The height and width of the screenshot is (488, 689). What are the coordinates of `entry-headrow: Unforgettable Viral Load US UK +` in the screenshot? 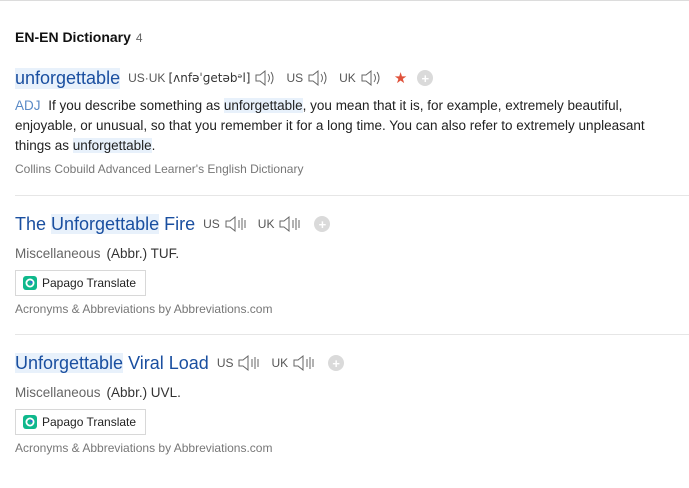 It's located at (352, 363).